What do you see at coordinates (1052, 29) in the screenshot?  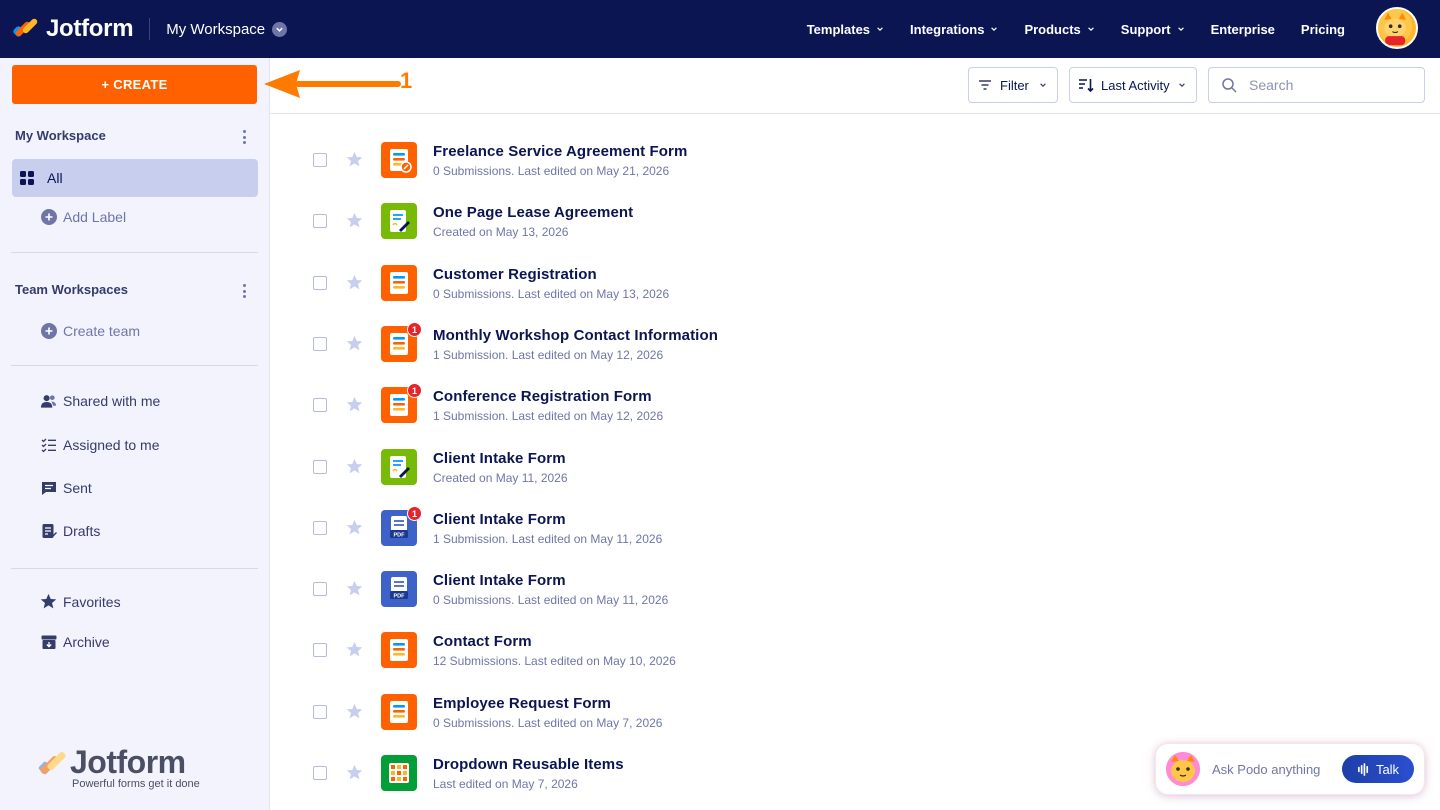 I see `nav-label: Products` at bounding box center [1052, 29].